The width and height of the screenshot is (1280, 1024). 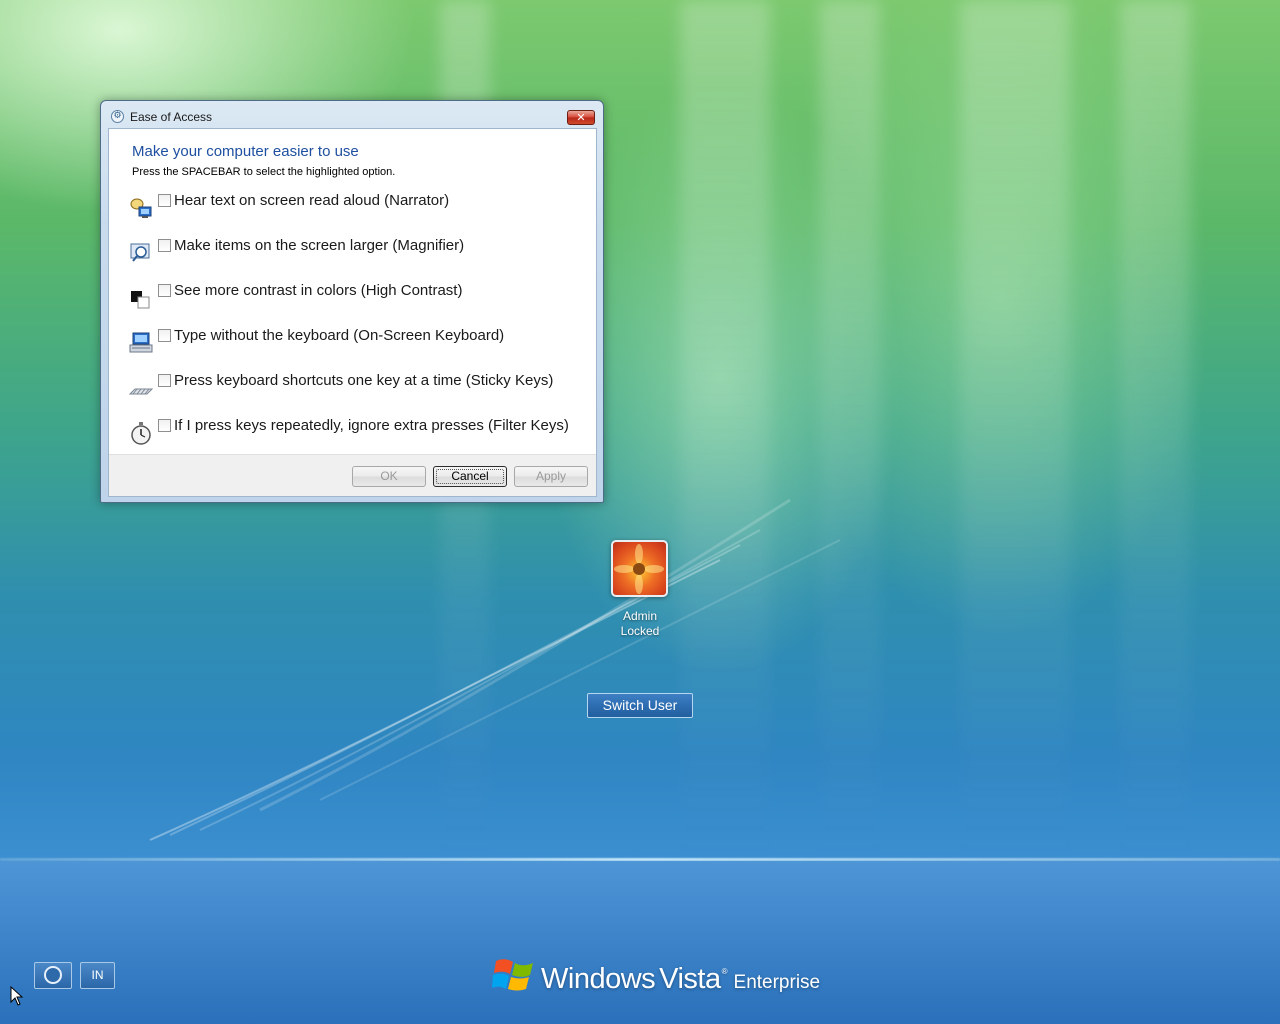 What do you see at coordinates (140, 300) in the screenshot?
I see `high-contrast-icon` at bounding box center [140, 300].